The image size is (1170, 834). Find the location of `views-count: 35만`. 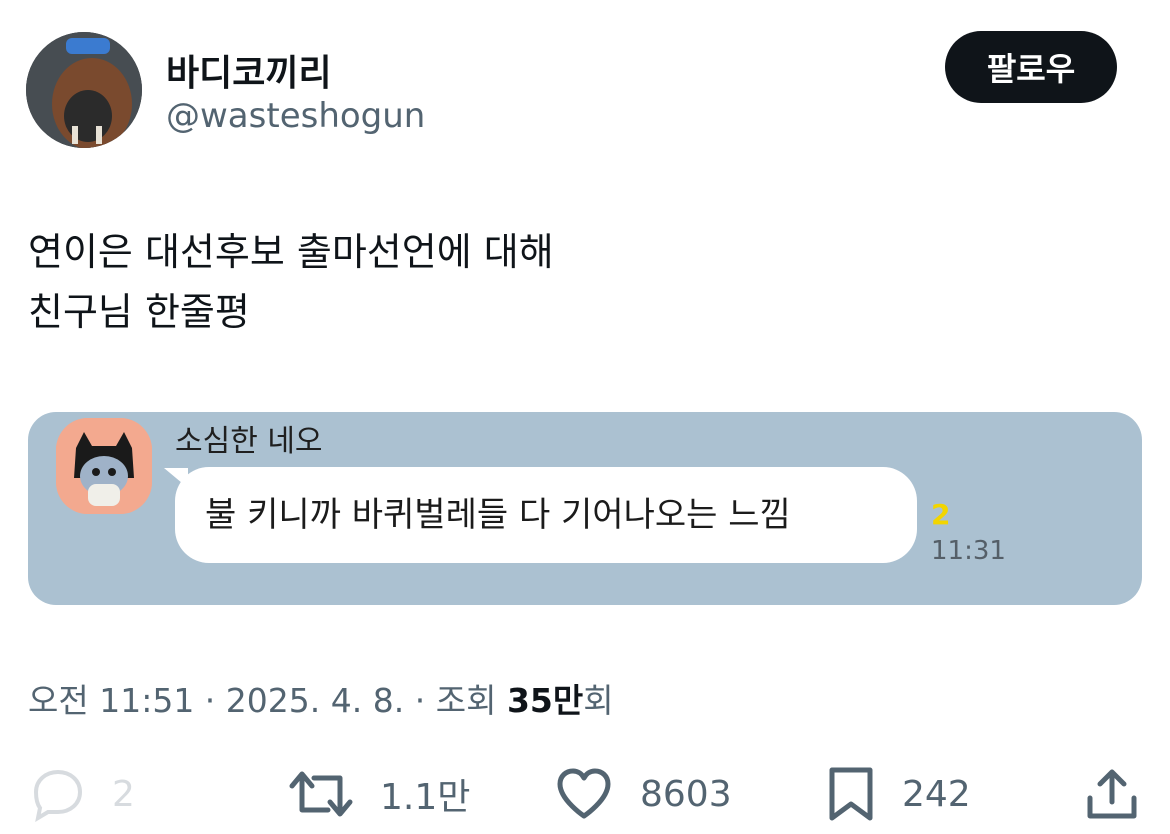

views-count: 35만 is located at coordinates (545, 700).